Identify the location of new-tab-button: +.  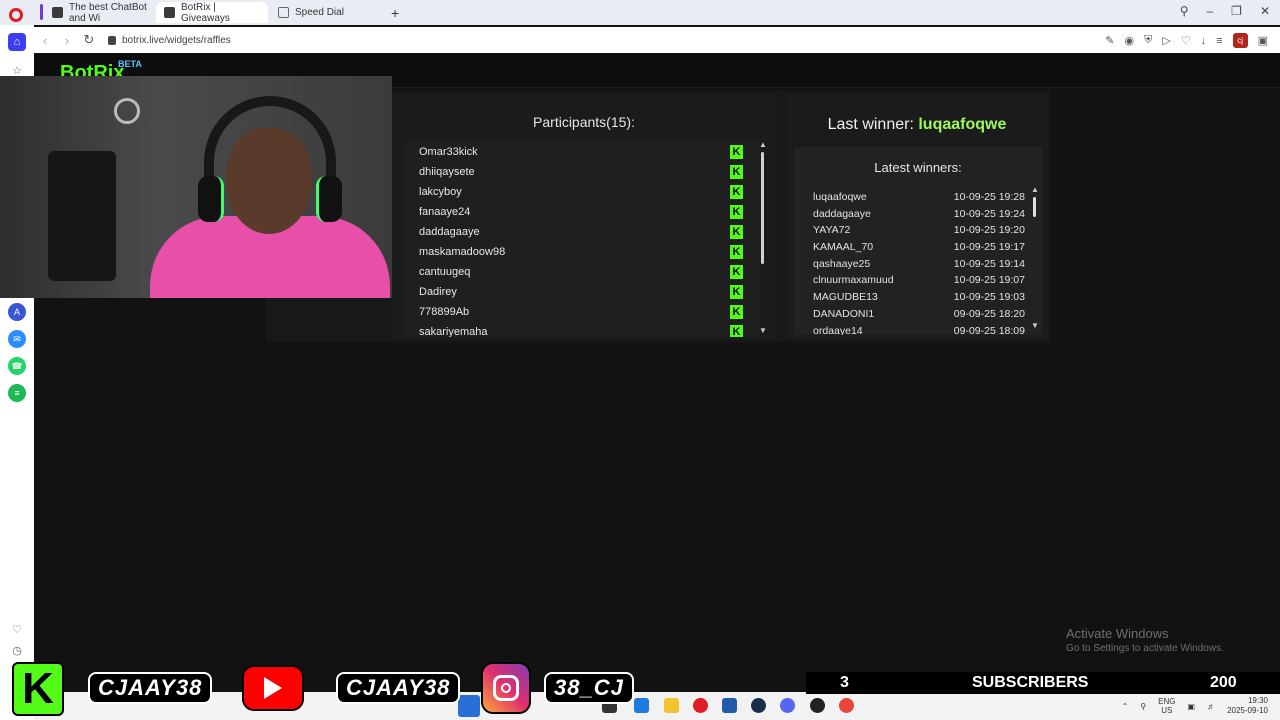
(395, 13).